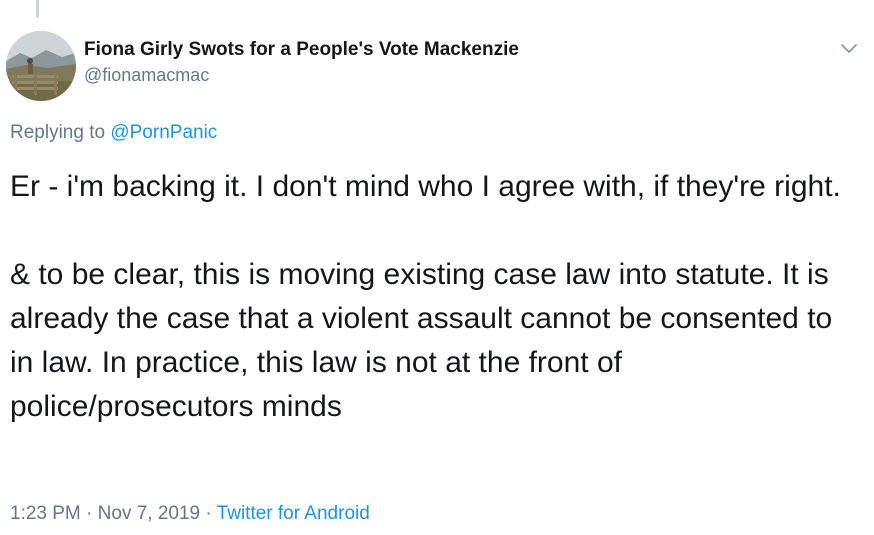 This screenshot has height=535, width=874. Describe the element at coordinates (37, 9) in the screenshot. I see `thread-connector-line` at that location.